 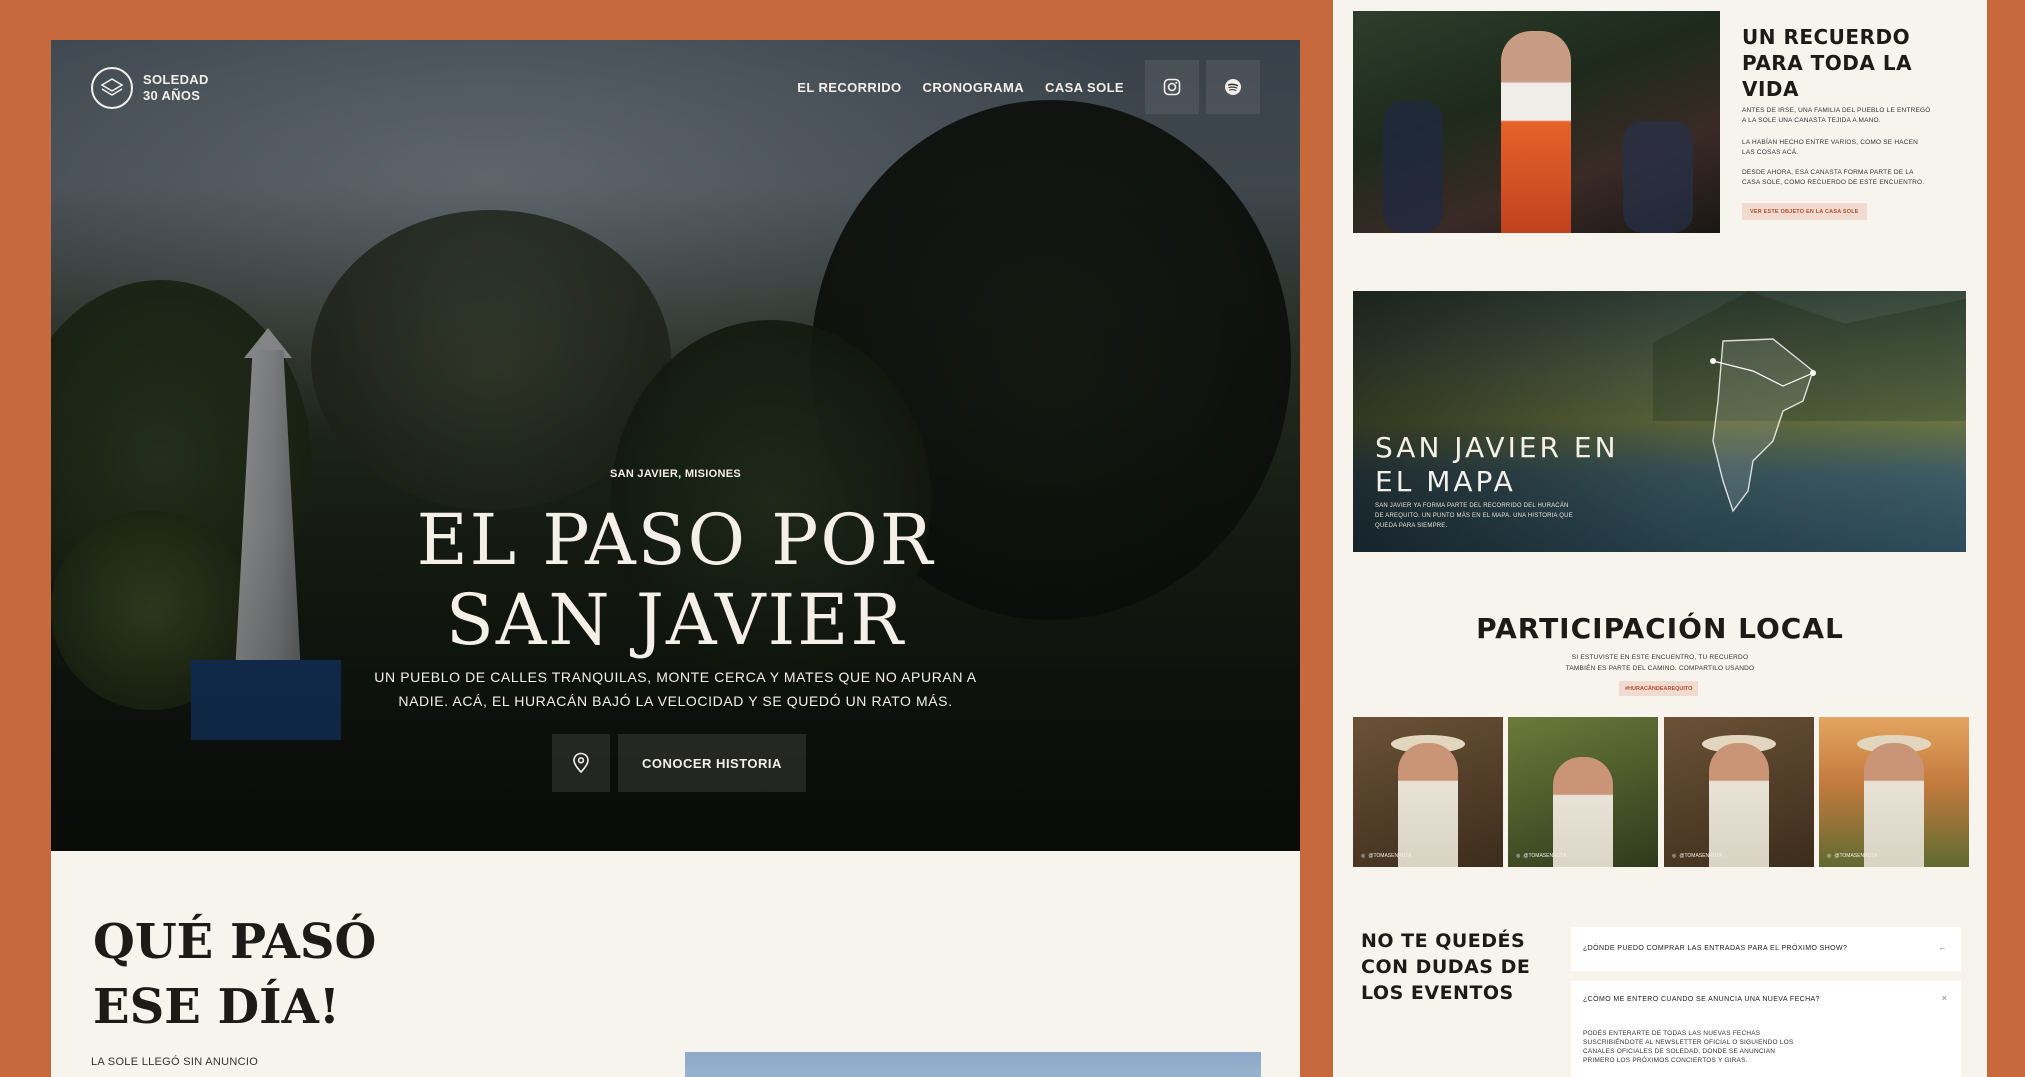 I want to click on faq-title-line3: LOS EVENTOS, so click(x=1437, y=993).